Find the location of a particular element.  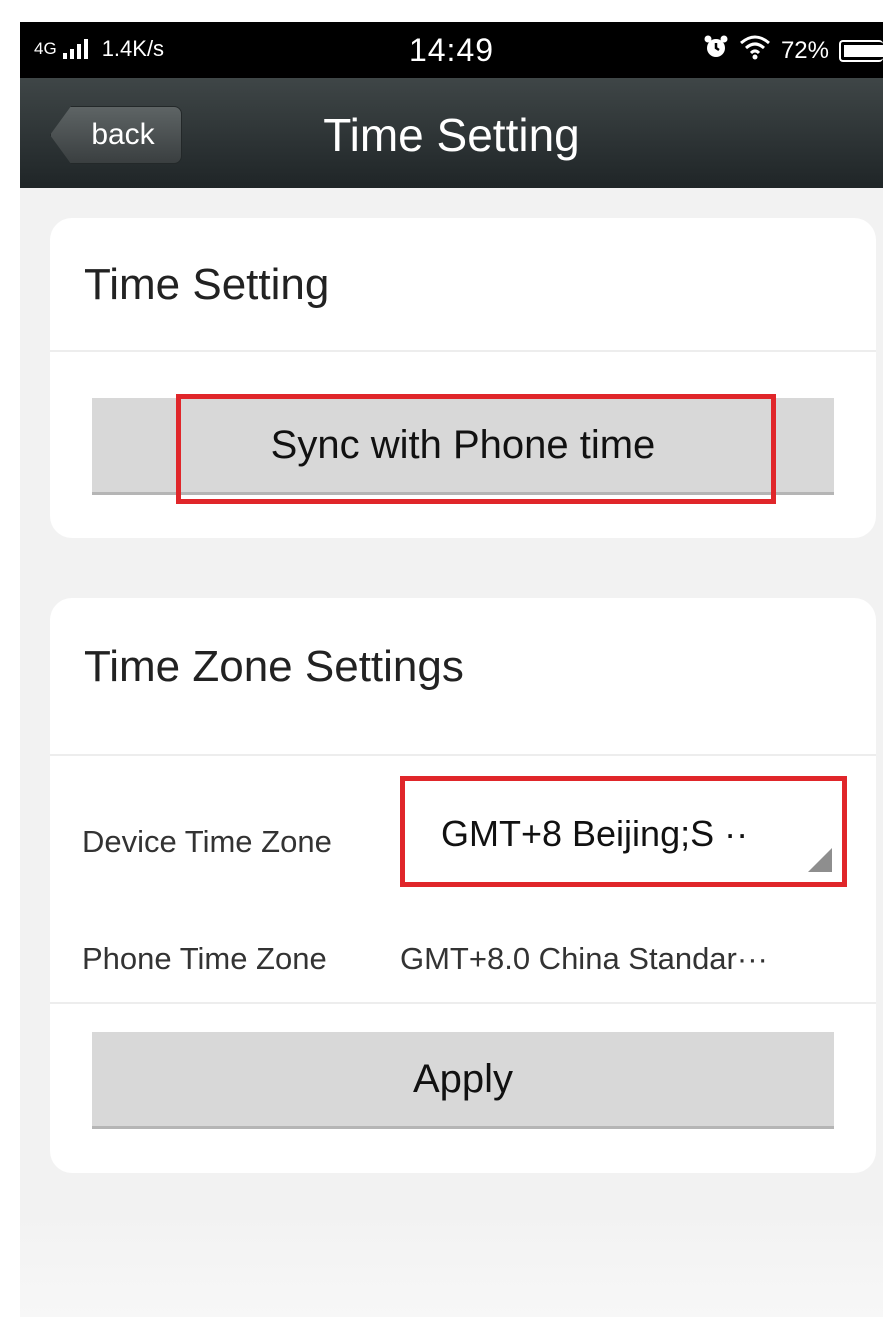

time-zone-heading: Time Zone Settings is located at coordinates (274, 666).